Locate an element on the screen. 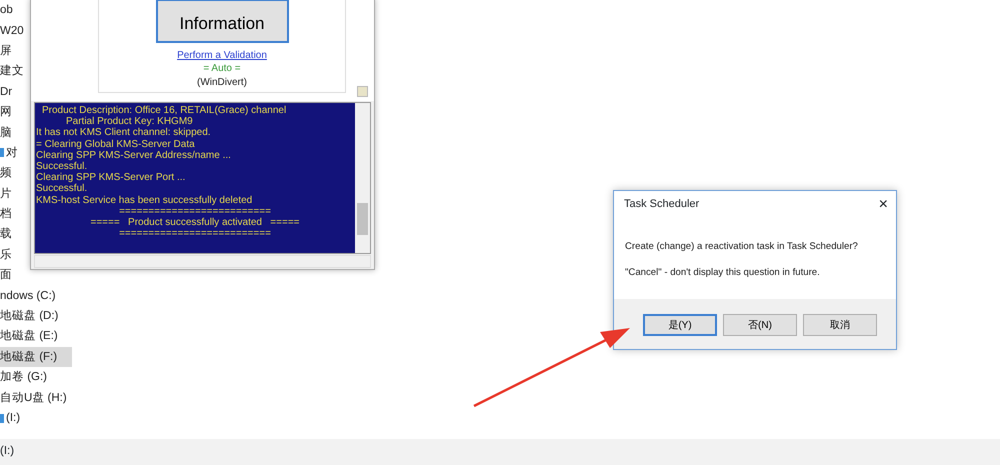  sidebar-item: 屏 is located at coordinates (6, 51).